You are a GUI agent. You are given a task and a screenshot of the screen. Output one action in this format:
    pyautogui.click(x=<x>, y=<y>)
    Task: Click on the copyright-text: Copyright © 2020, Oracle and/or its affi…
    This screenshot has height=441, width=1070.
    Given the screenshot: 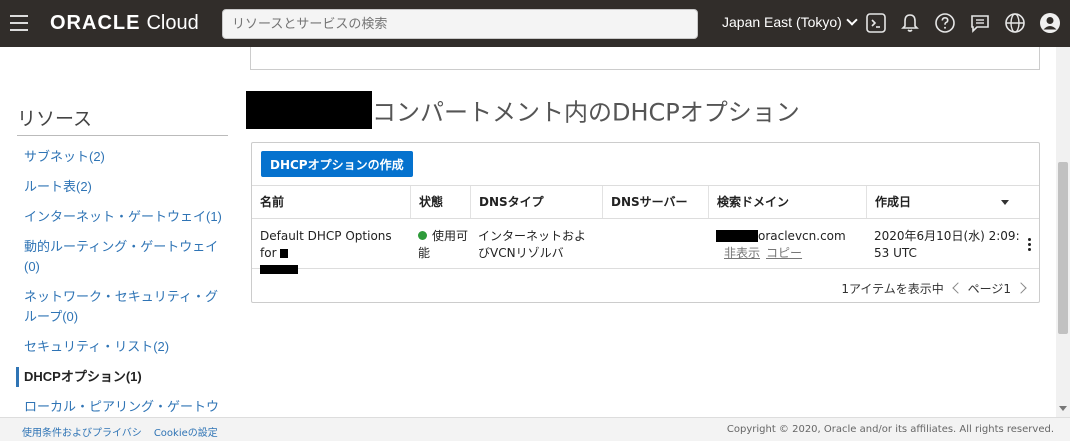 What is the action you would take?
    pyautogui.click(x=890, y=429)
    